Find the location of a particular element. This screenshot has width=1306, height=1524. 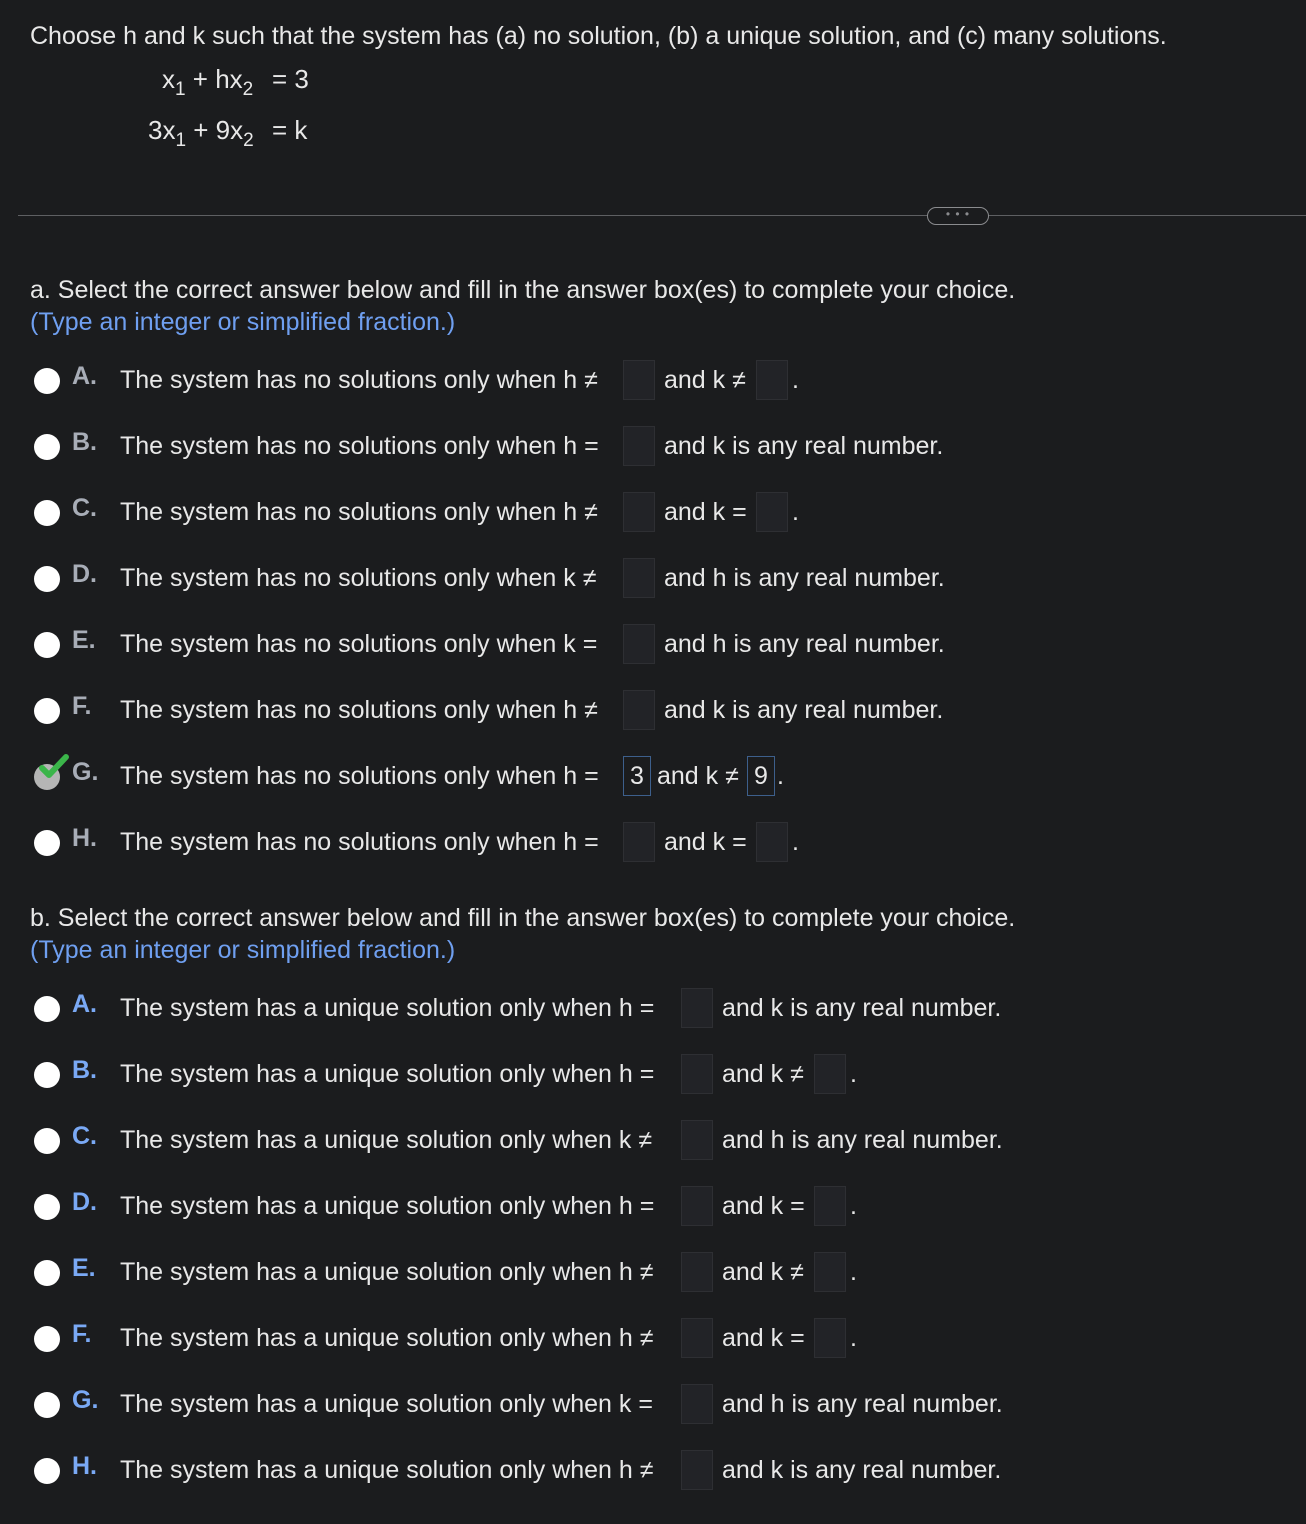

eq2-rhs: = k is located at coordinates (290, 130).